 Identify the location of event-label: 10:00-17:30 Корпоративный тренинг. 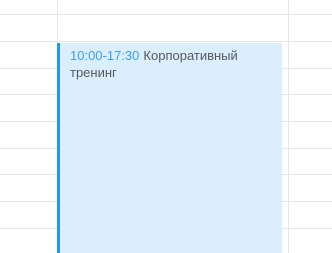
(173, 64).